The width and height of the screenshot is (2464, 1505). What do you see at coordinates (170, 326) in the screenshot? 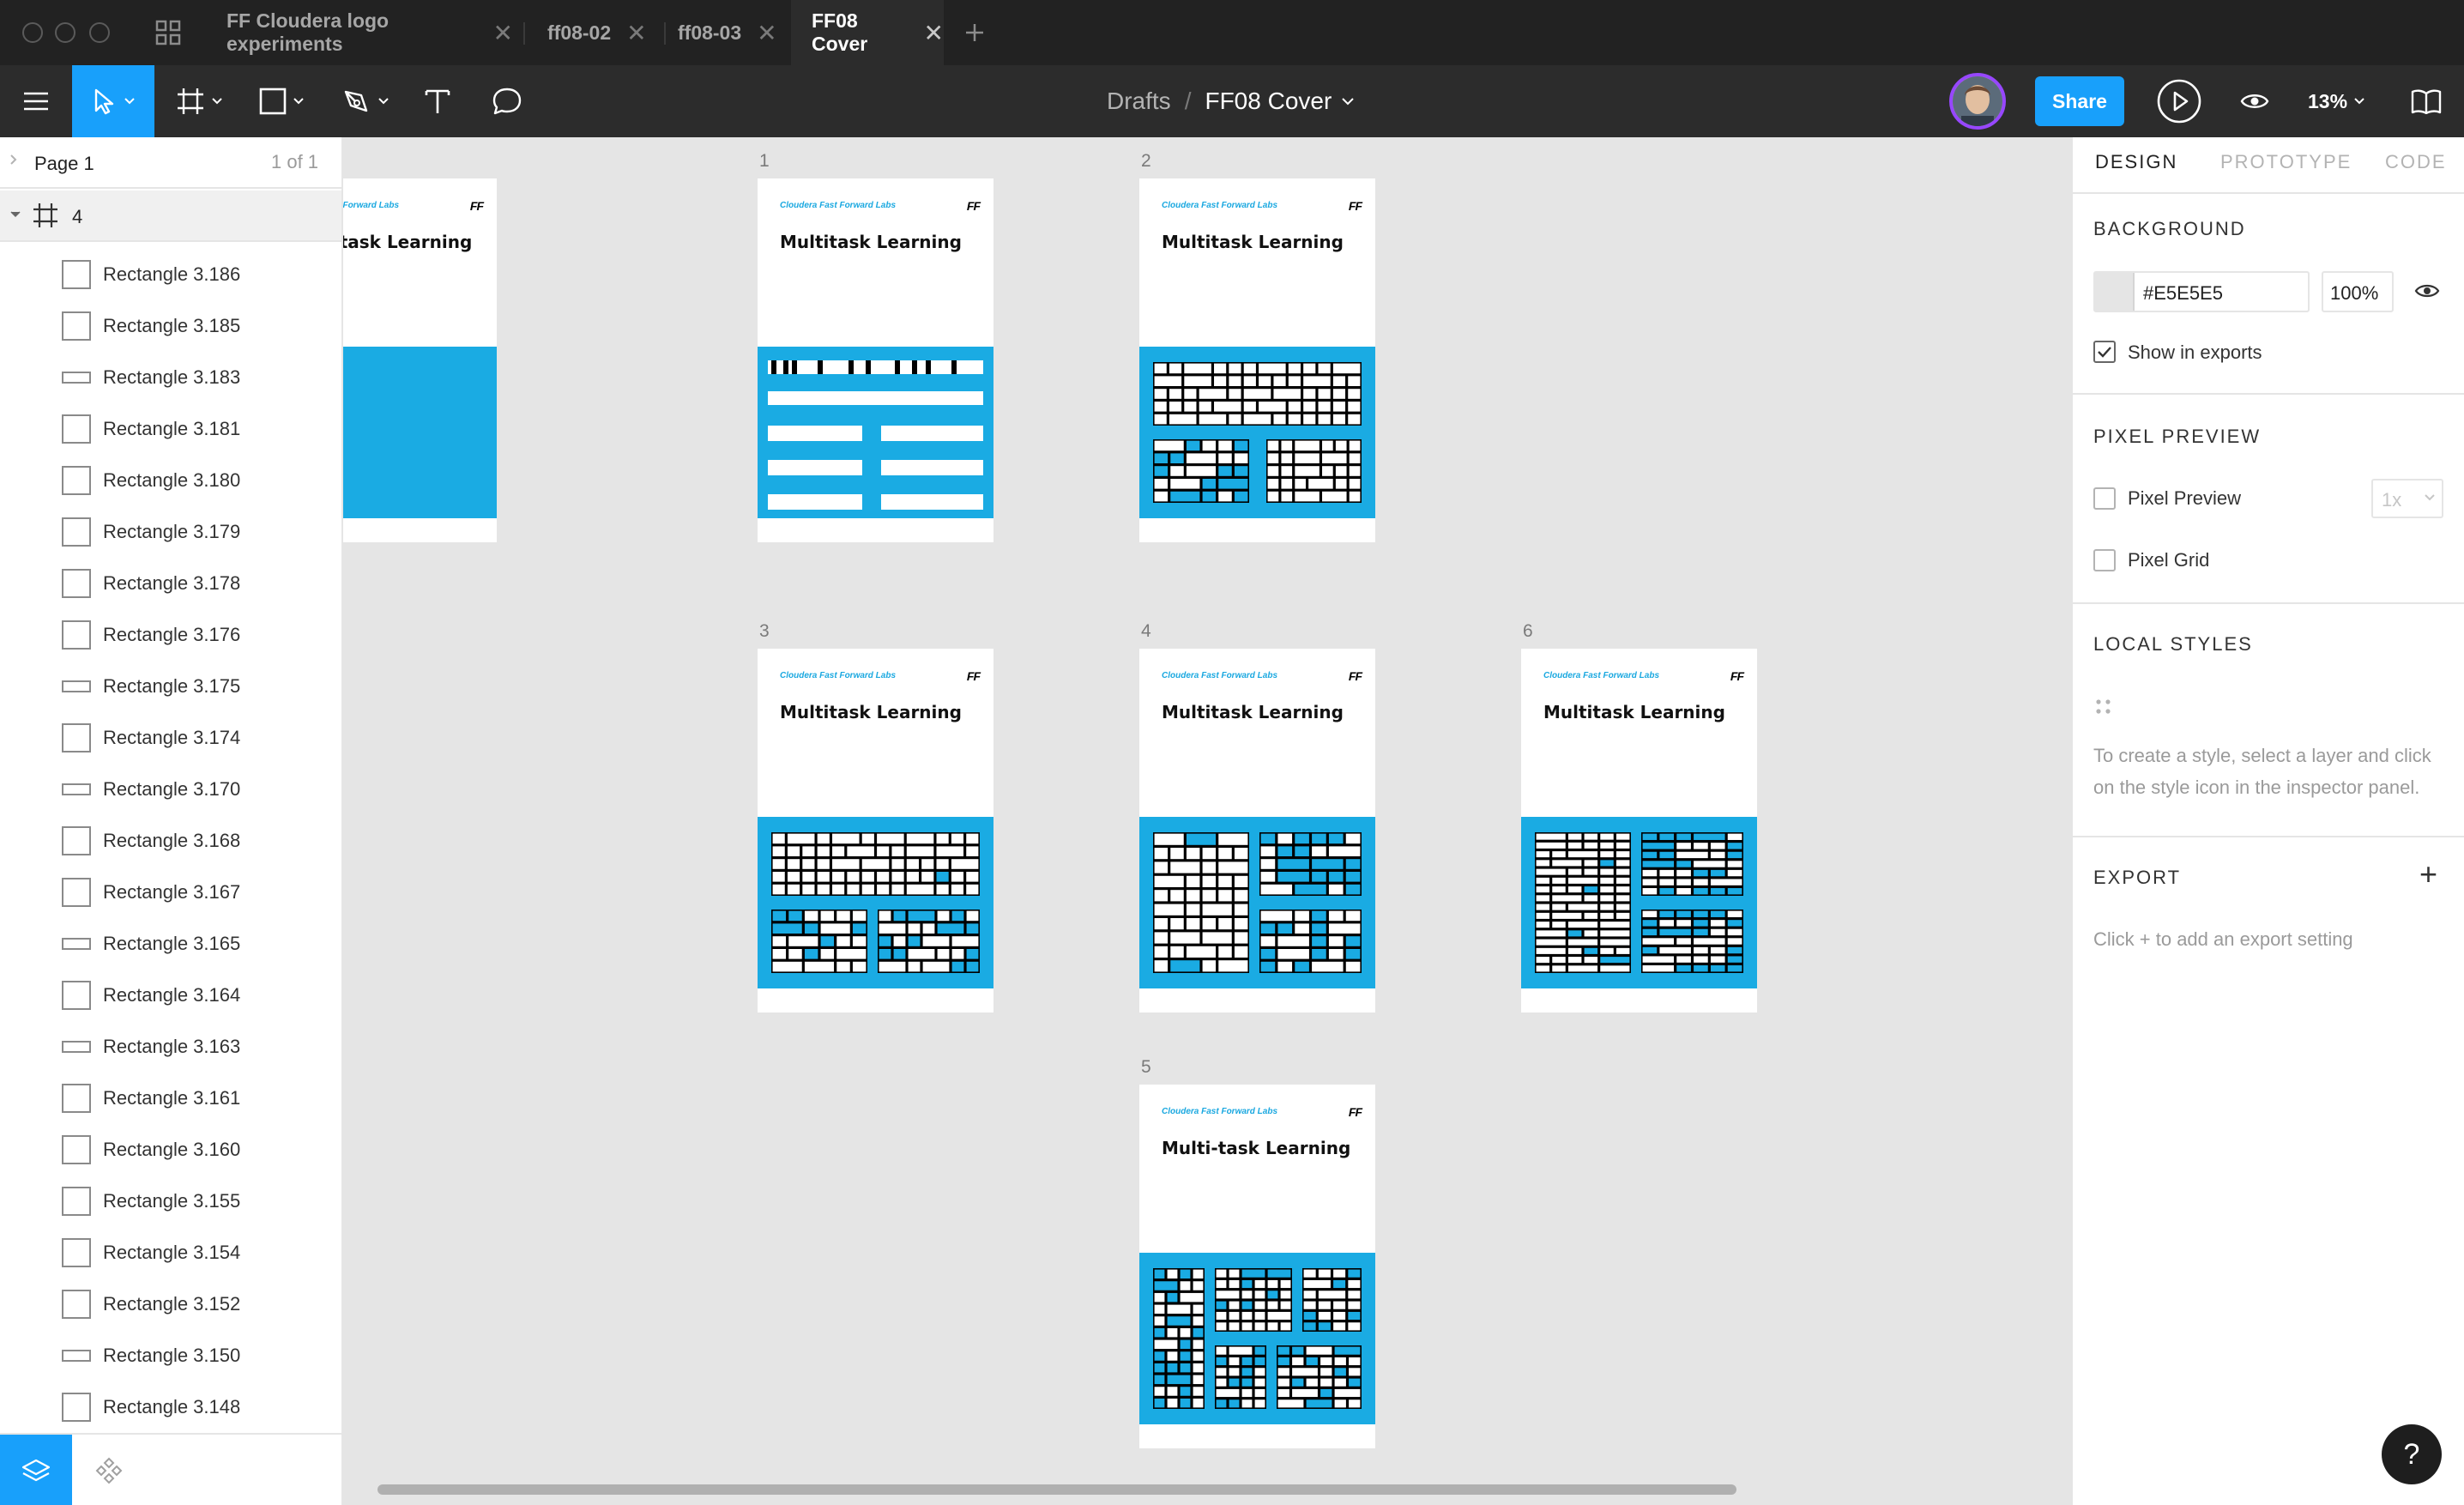
I see `layer-row: Rectangle 3.185` at bounding box center [170, 326].